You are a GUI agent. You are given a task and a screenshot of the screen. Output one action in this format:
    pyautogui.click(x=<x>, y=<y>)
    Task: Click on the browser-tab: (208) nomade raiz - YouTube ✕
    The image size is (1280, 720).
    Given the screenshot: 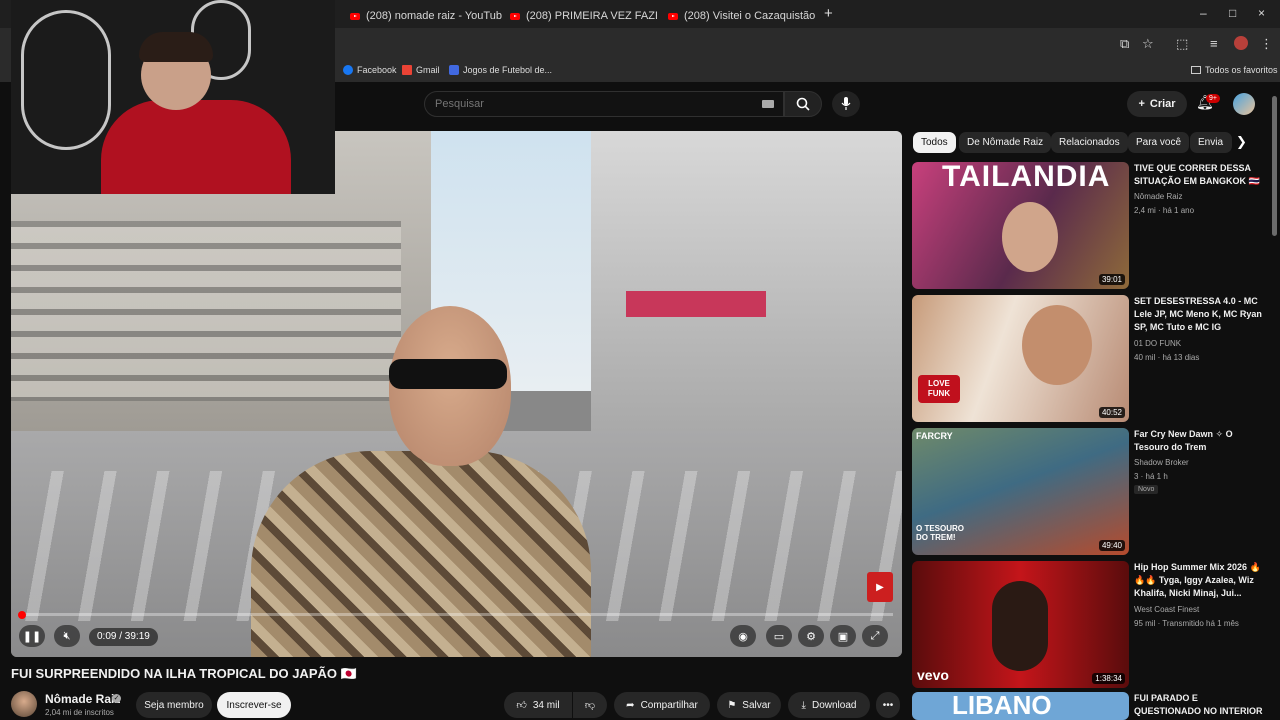 What is the action you would take?
    pyautogui.click(x=422, y=16)
    